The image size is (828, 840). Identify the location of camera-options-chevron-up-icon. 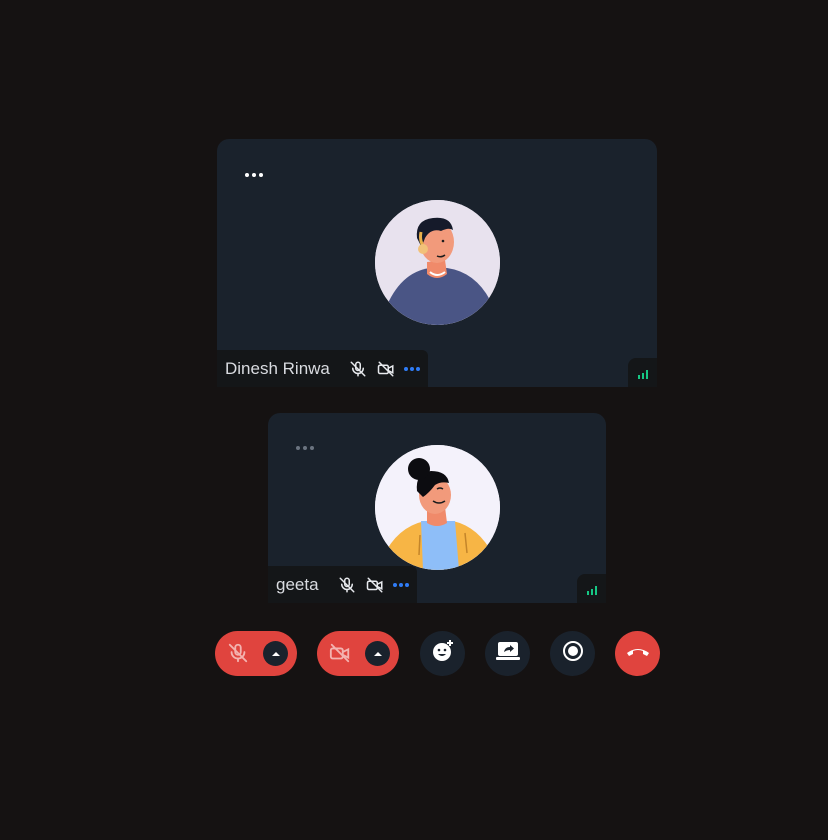
(377, 653).